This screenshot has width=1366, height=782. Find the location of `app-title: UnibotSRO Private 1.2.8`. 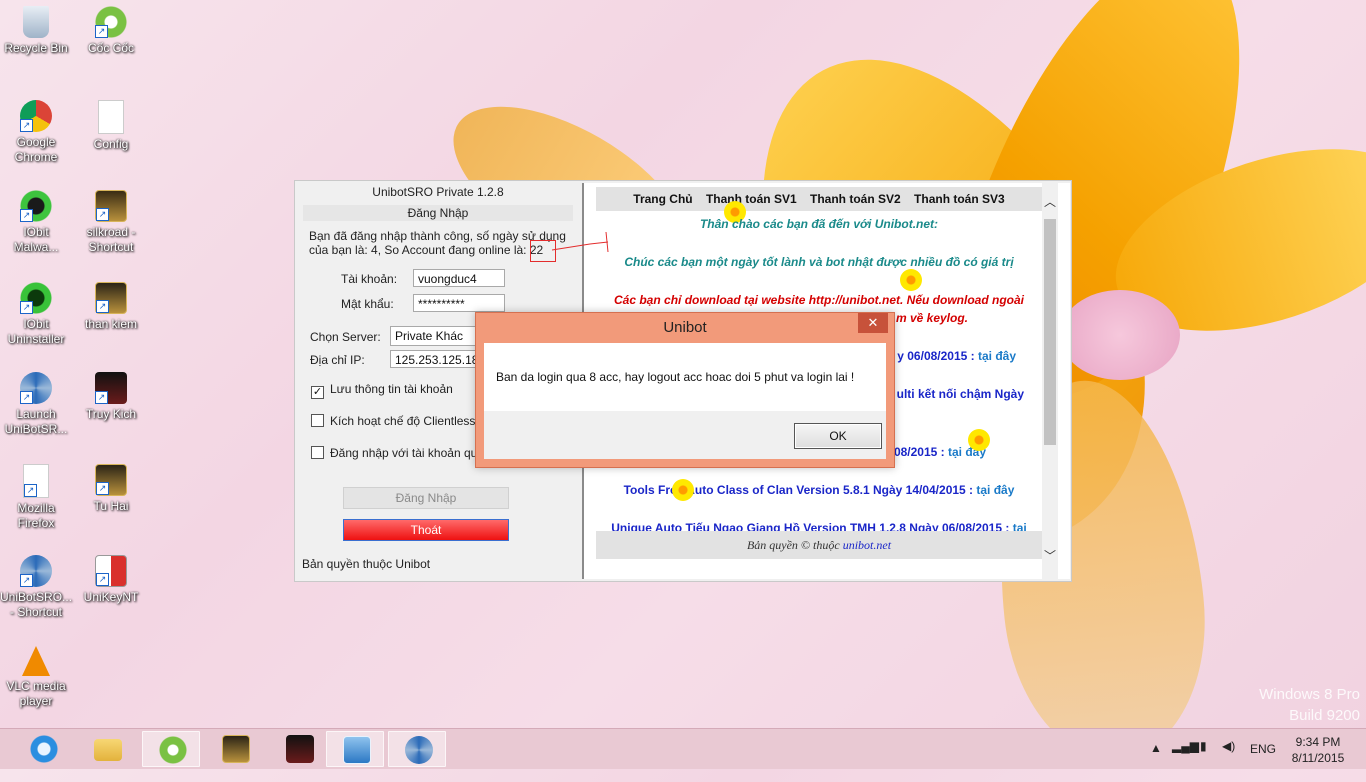

app-title: UnibotSRO Private 1.2.8 is located at coordinates (438, 192).